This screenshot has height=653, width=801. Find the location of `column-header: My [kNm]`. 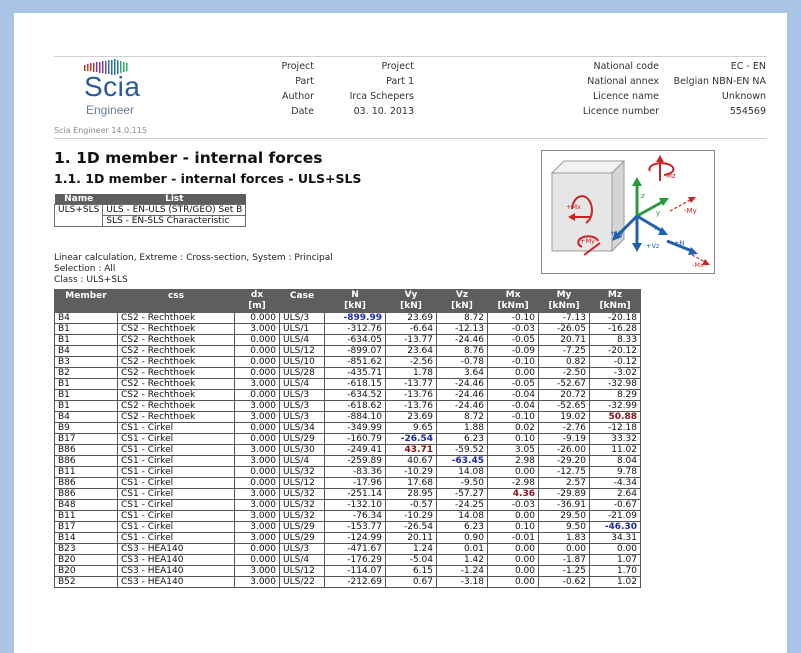

column-header: My [kNm] is located at coordinates (564, 301).